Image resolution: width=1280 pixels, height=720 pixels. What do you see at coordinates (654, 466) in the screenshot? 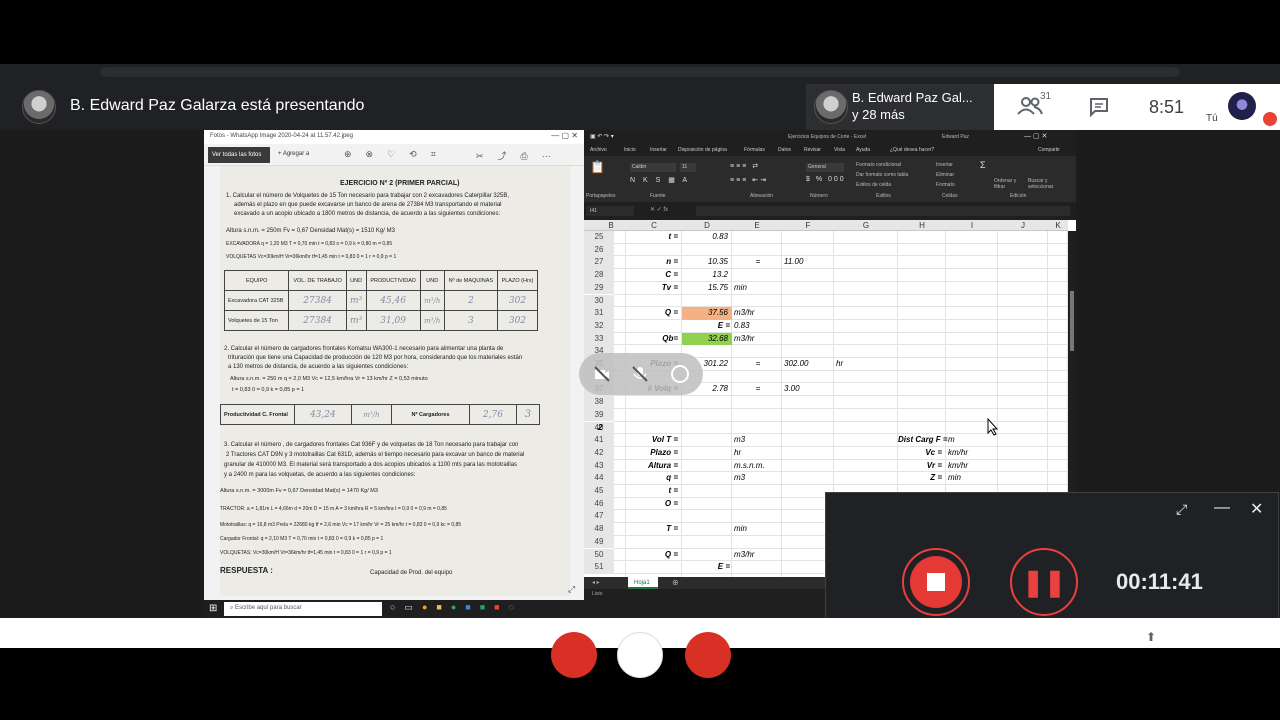
I see `cell-c43: Altura =` at bounding box center [654, 466].